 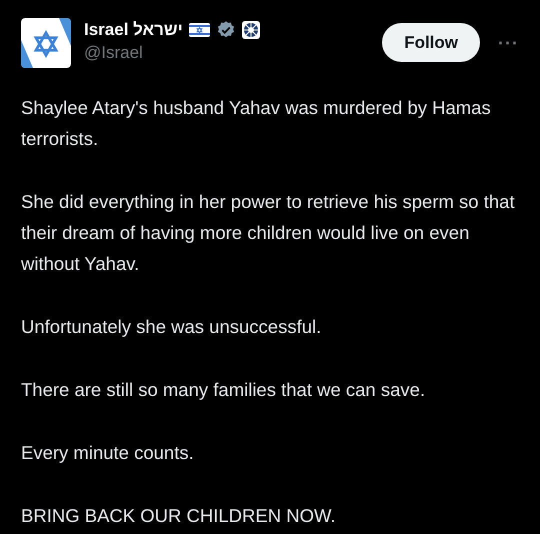 I want to click on tweet-paragraph: Unfortunately she was unsuccessful., so click(x=171, y=327).